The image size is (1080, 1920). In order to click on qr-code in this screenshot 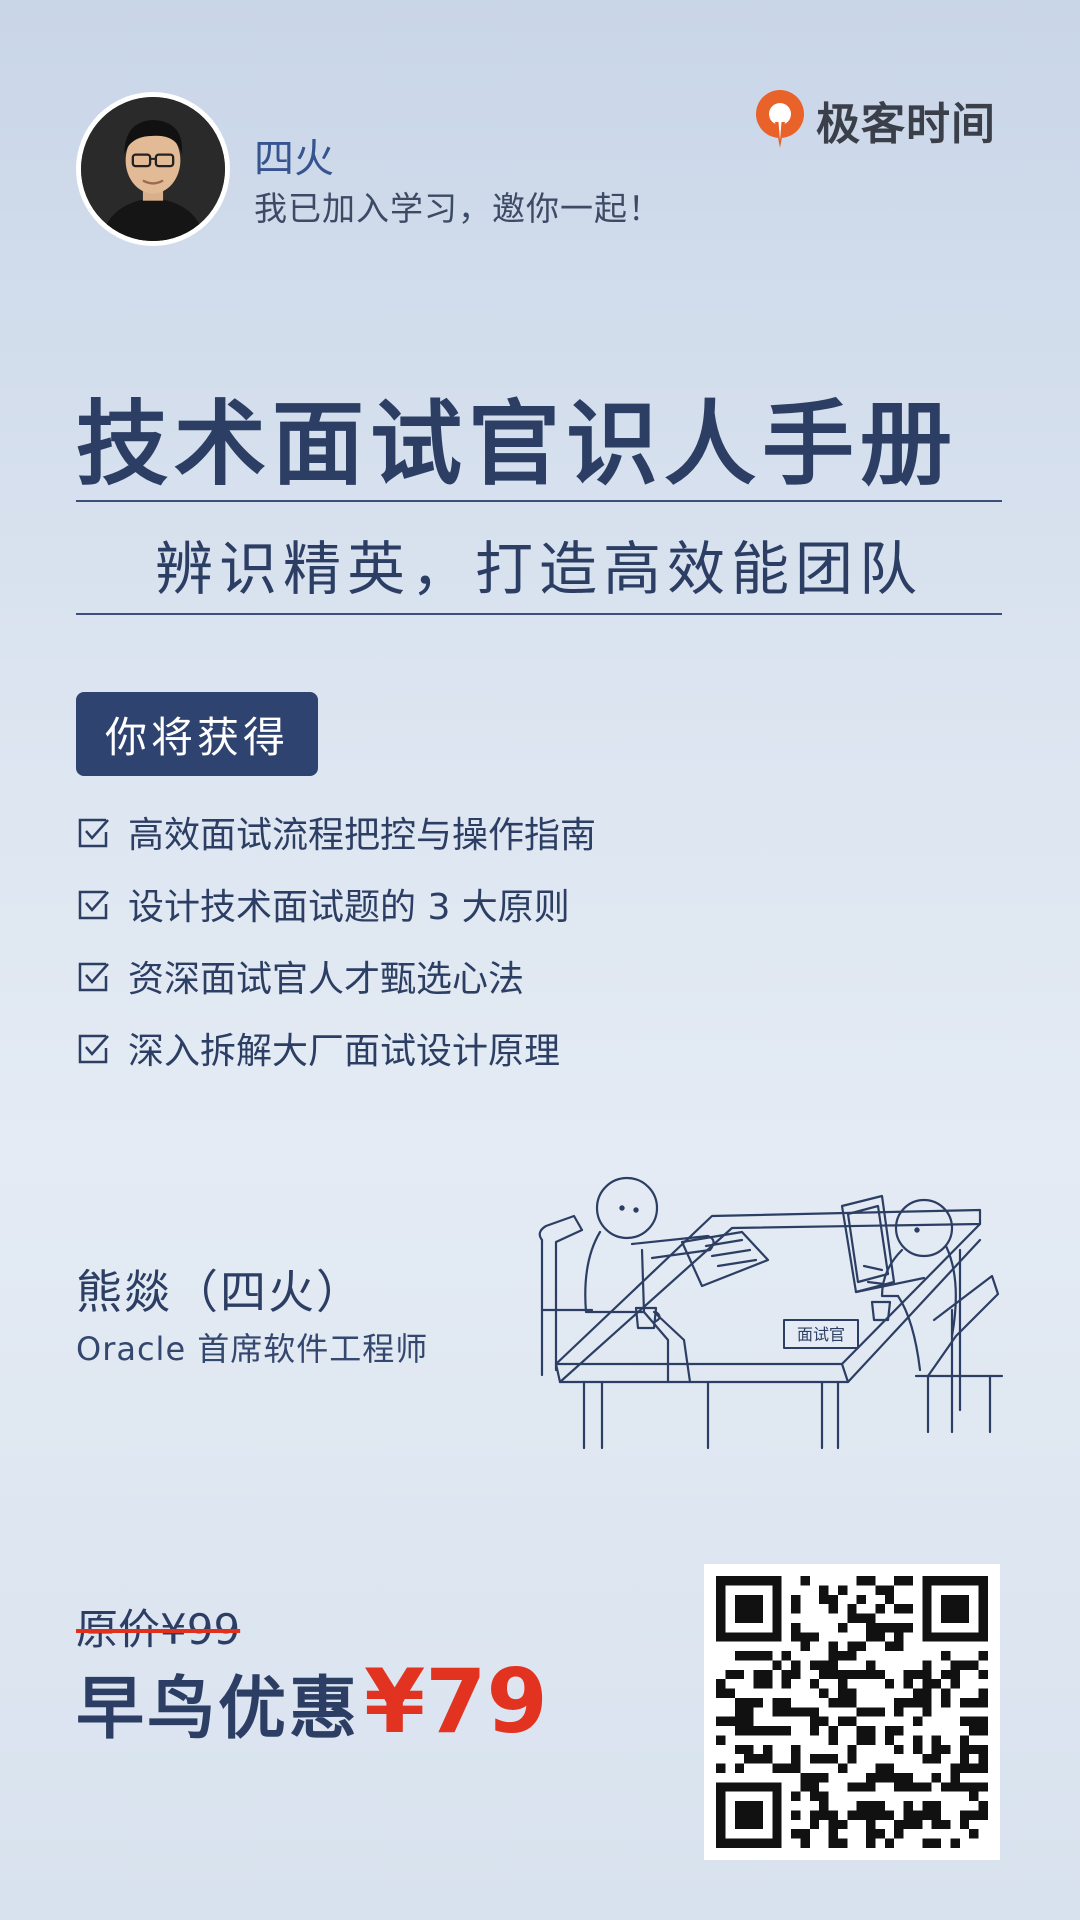, I will do `click(852, 1712)`.